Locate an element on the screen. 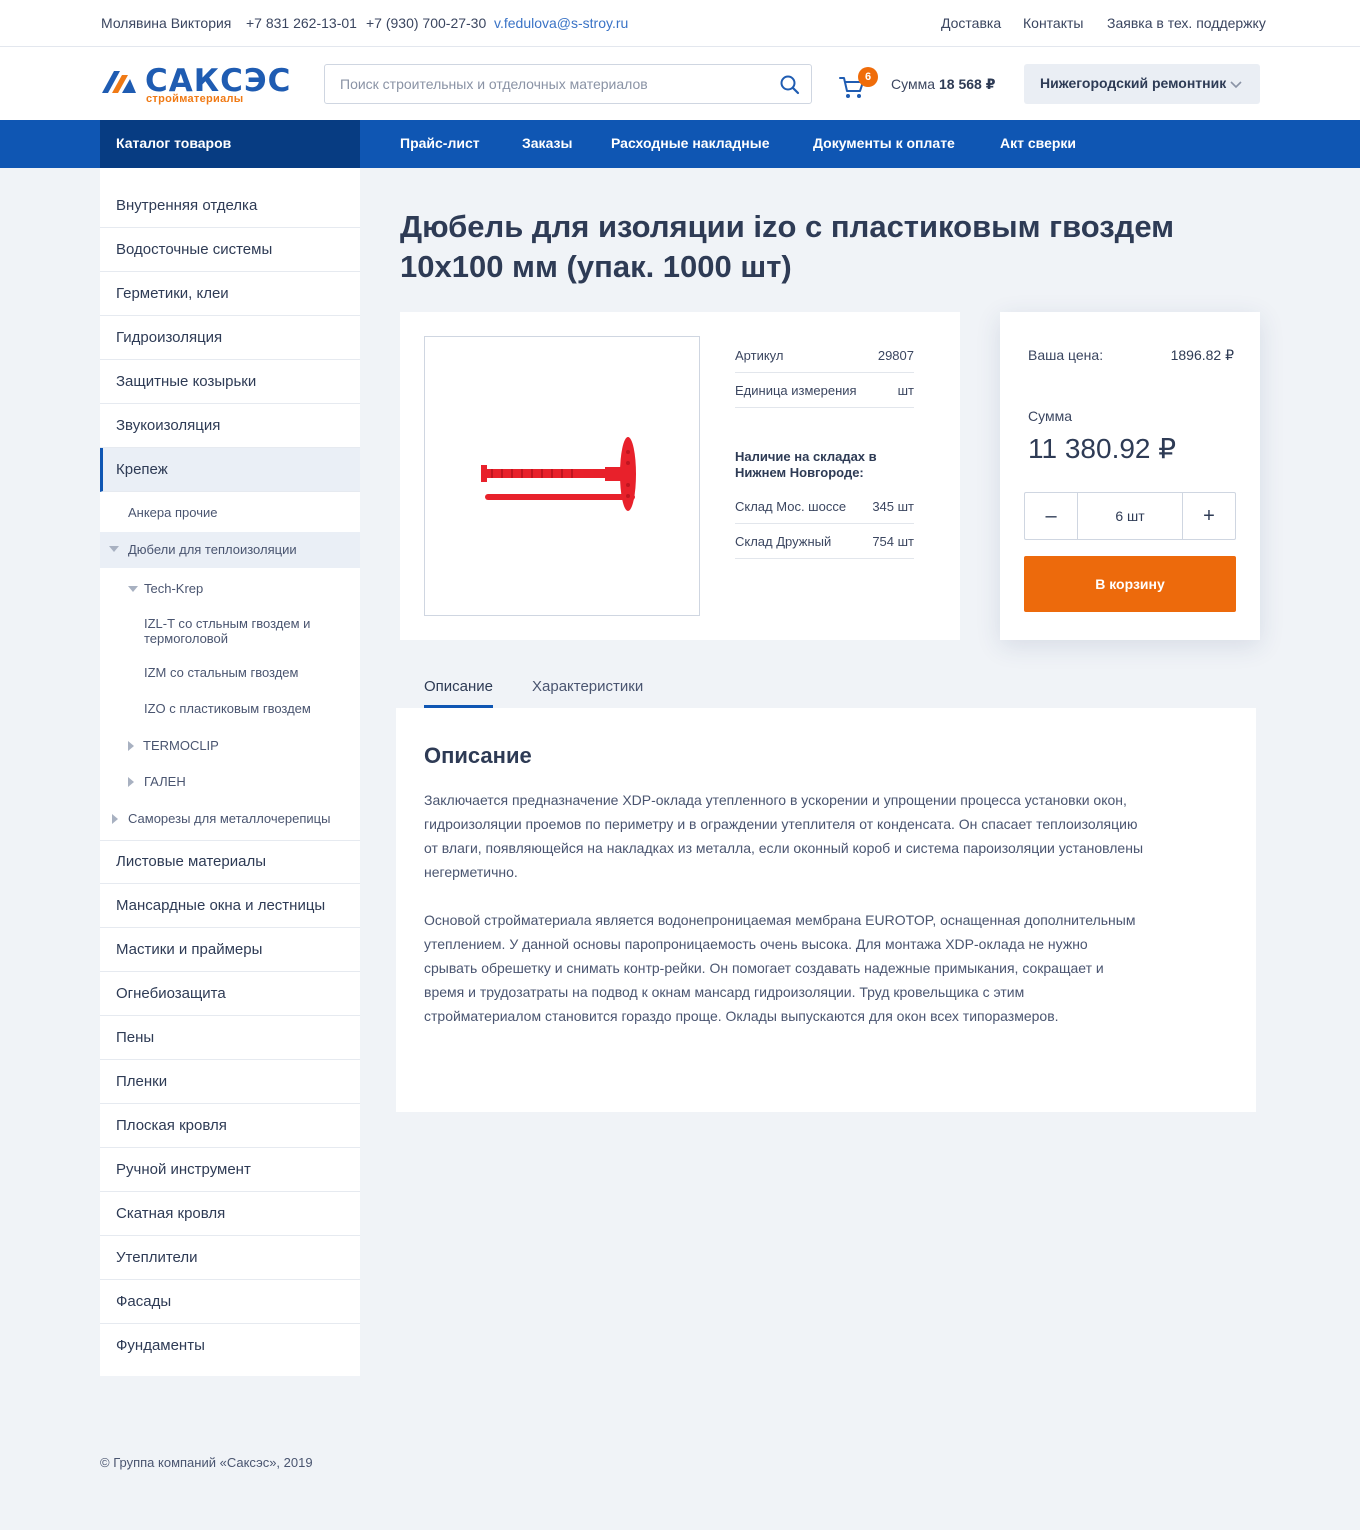 The height and width of the screenshot is (1530, 1360). stock-title: Наличие на складах в Нижнем Новгороде: is located at coordinates (806, 464).